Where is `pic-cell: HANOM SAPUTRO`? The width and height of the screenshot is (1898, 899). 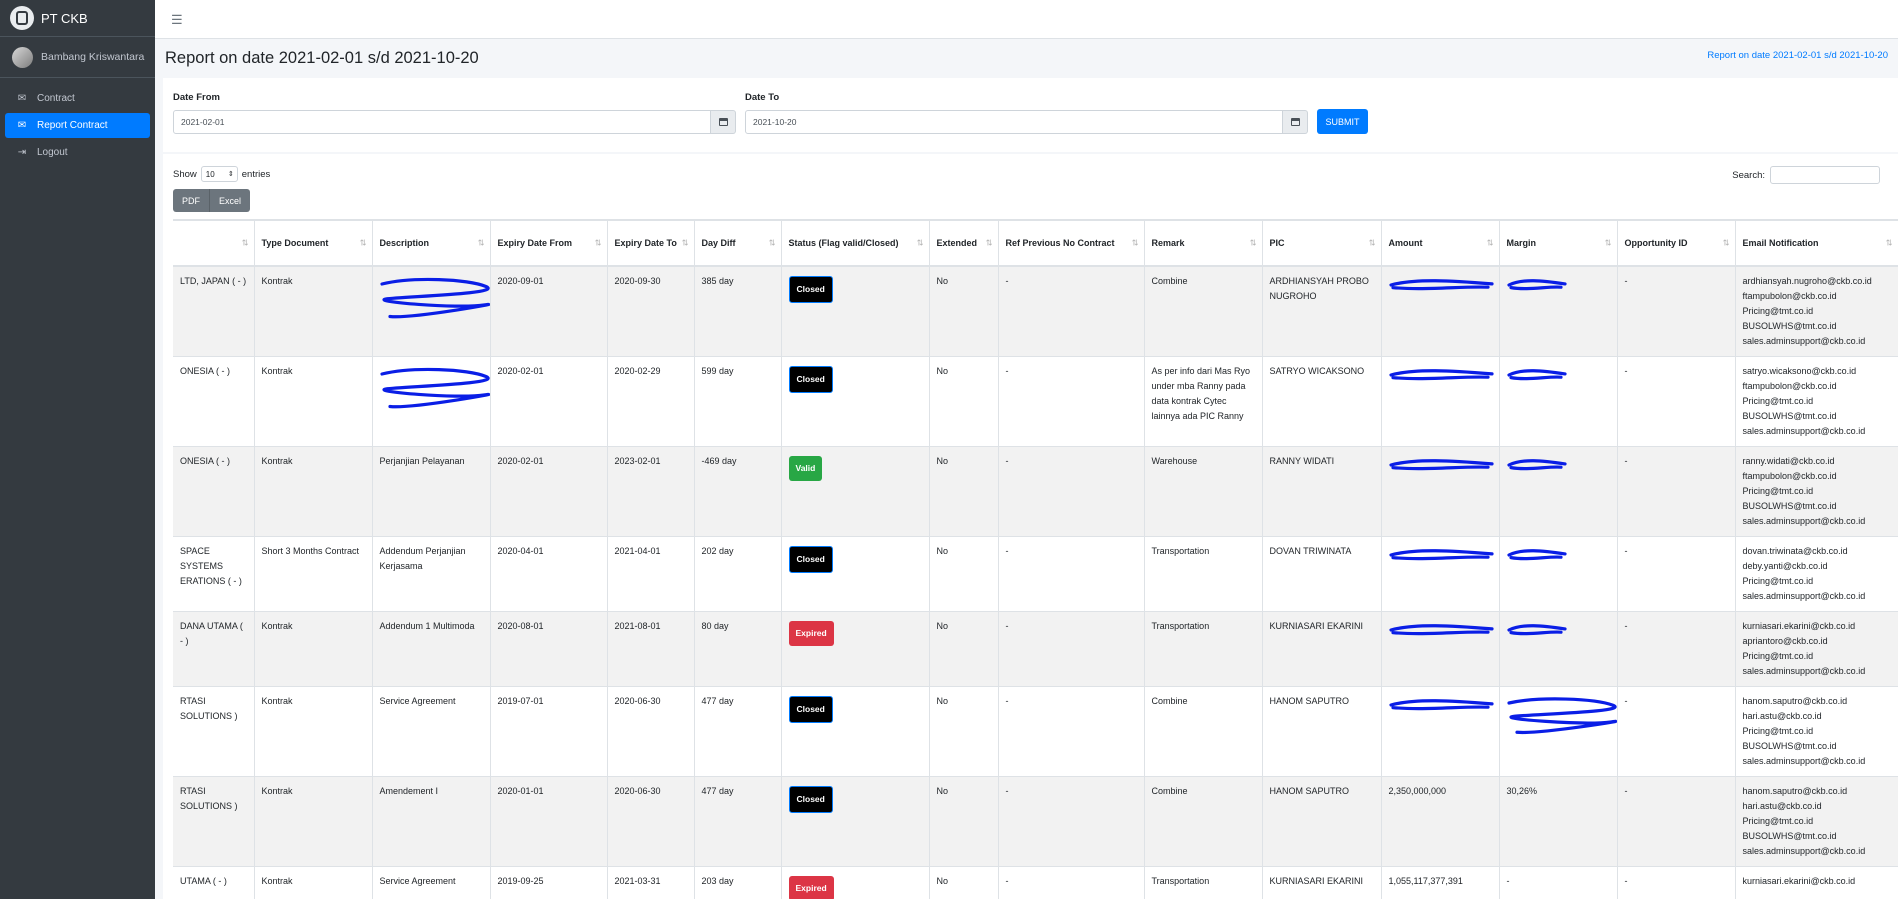
pic-cell: HANOM SAPUTRO is located at coordinates (1322, 731).